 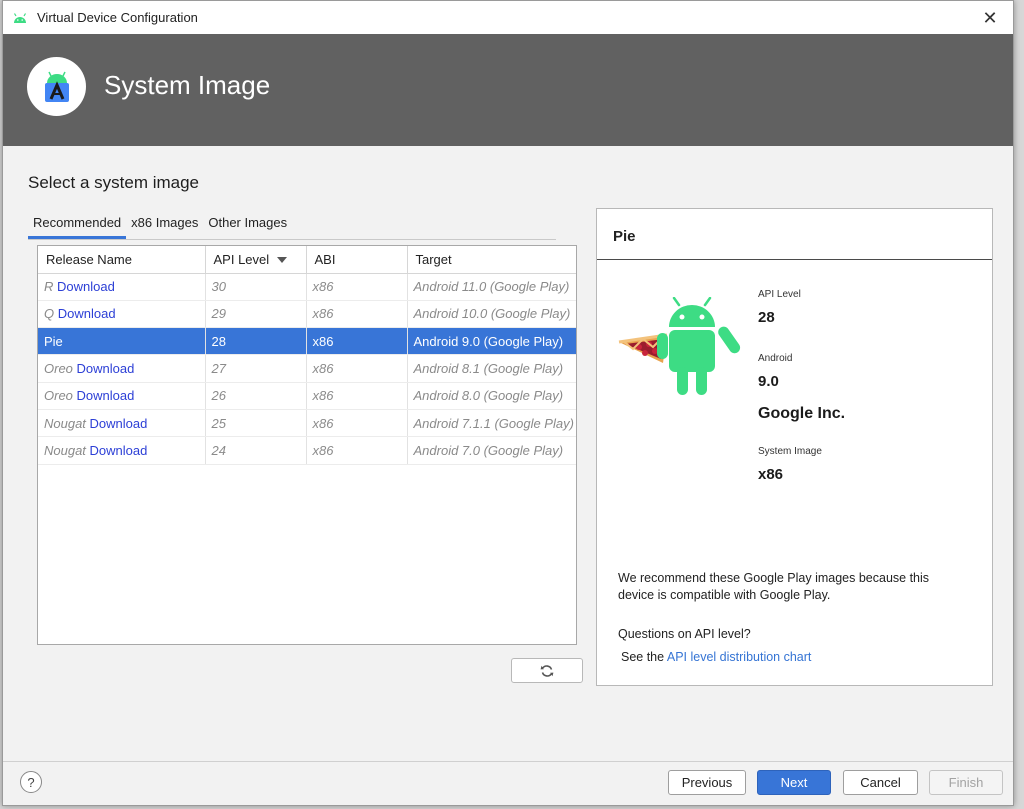 What do you see at coordinates (491, 314) in the screenshot?
I see `target-cell: Android 10.0 (Google Play)` at bounding box center [491, 314].